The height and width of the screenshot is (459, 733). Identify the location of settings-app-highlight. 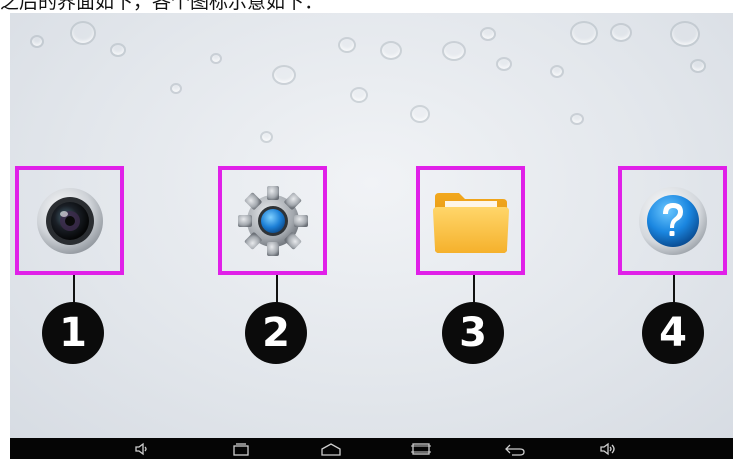
(272, 220).